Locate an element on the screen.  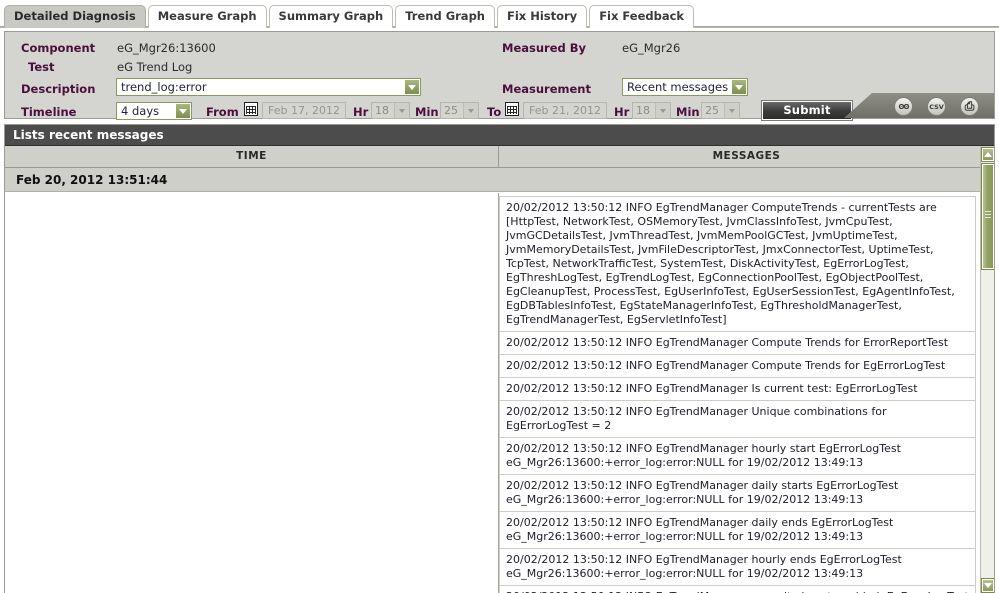
measurement-label: Measurement is located at coordinates (546, 89).